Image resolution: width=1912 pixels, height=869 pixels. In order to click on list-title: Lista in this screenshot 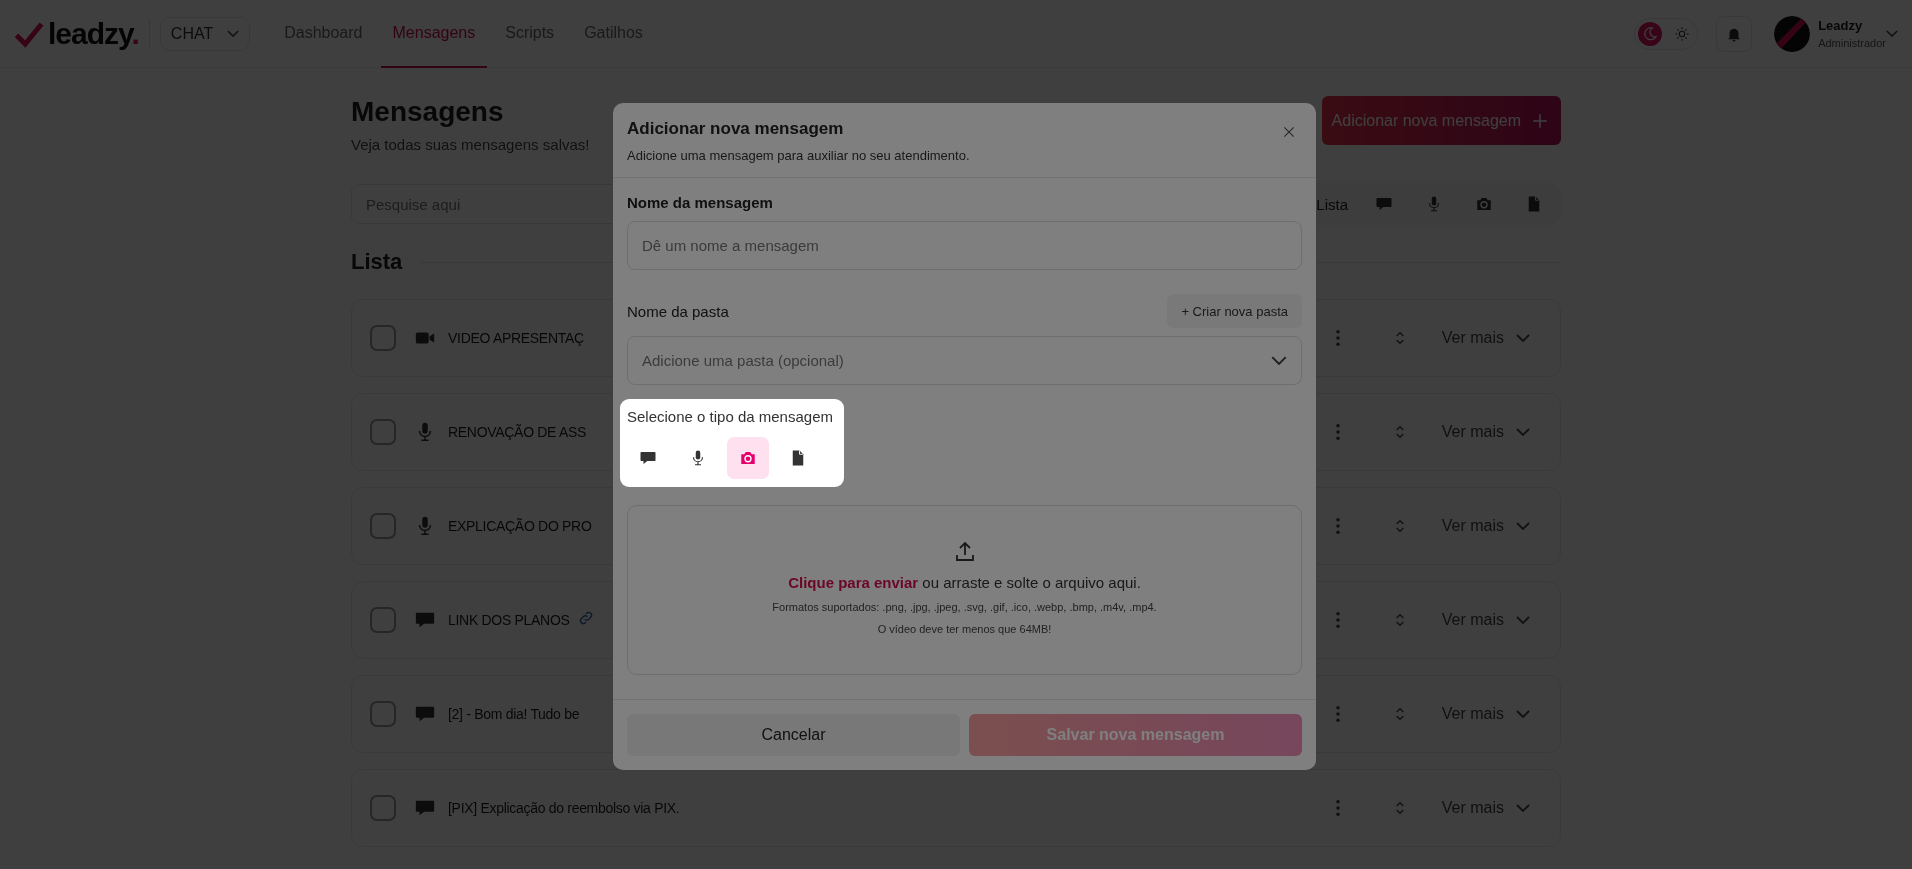, I will do `click(377, 262)`.